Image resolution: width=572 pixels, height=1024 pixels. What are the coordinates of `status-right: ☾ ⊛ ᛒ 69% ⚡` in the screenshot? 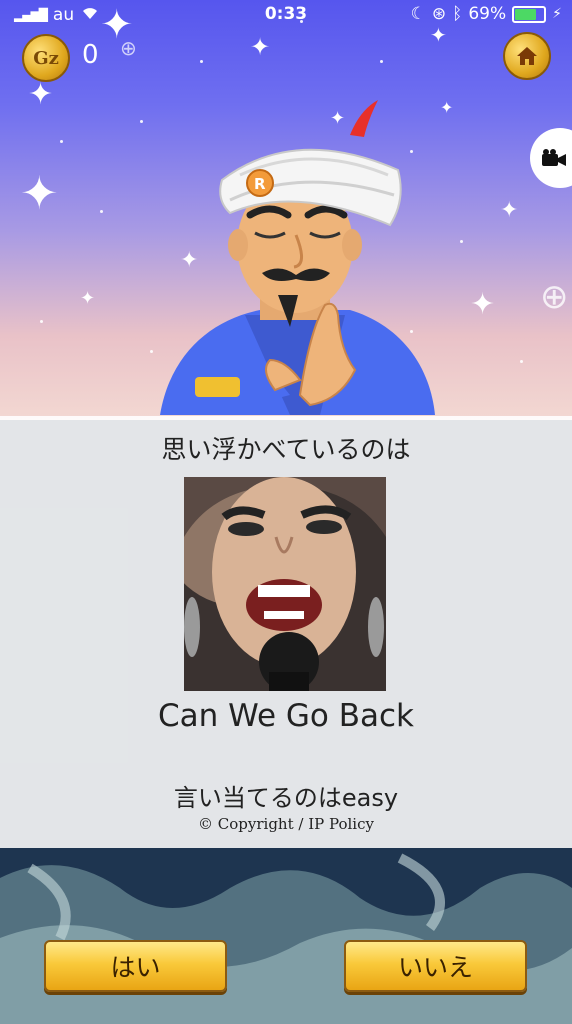 It's located at (486, 14).